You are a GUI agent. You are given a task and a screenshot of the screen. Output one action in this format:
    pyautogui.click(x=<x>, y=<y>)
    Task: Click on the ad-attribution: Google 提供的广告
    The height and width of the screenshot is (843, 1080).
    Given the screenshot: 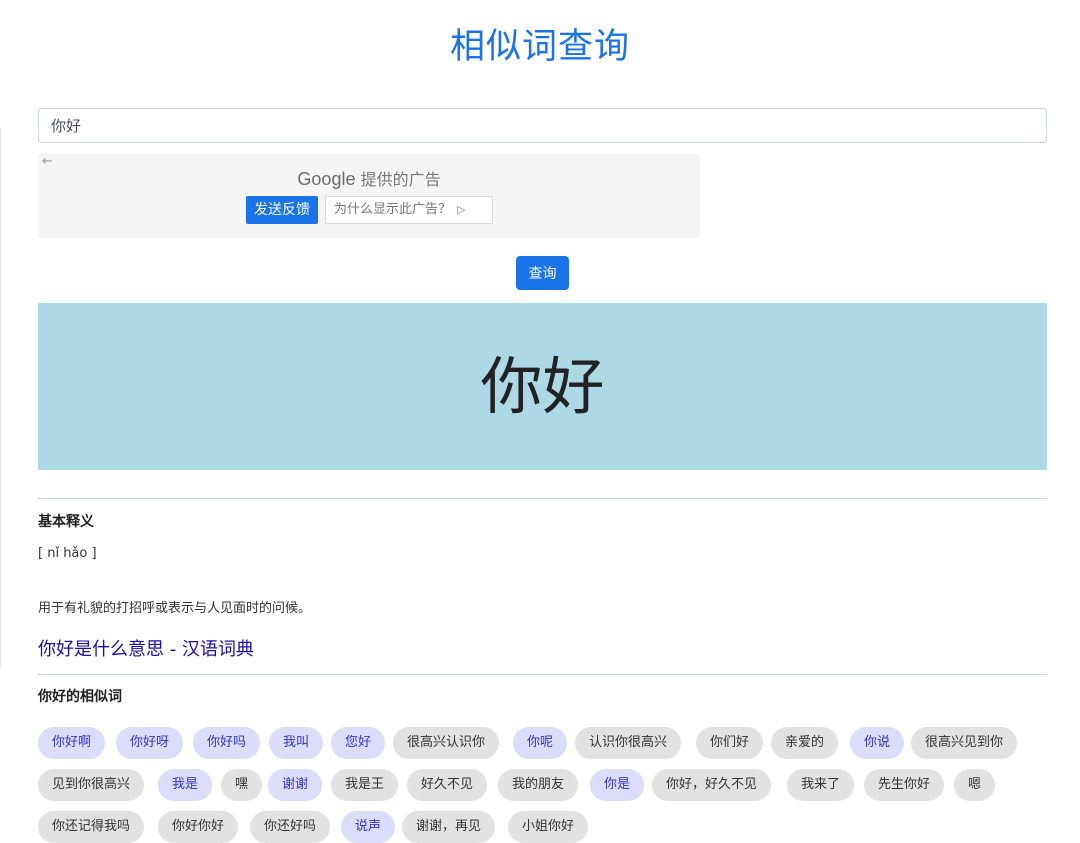 What is the action you would take?
    pyautogui.click(x=369, y=178)
    